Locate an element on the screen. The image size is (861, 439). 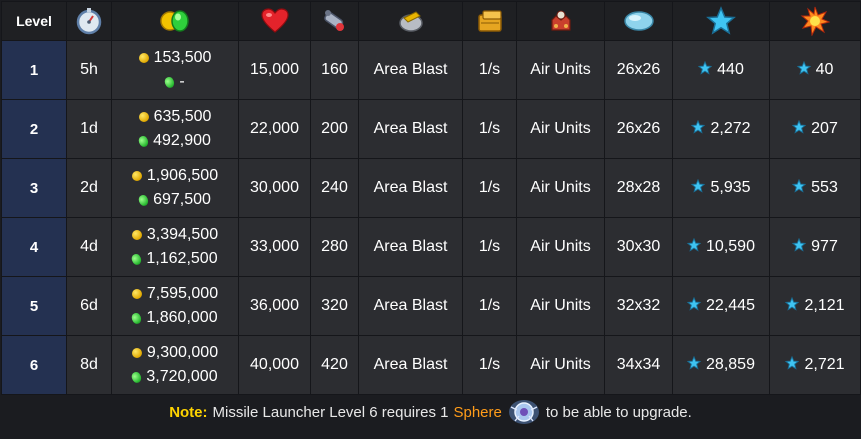
level-cell: 6 is located at coordinates (34, 365).